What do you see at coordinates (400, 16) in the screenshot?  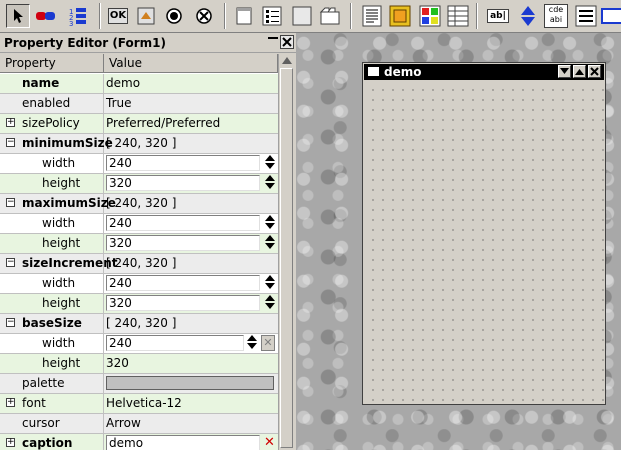 I see `pixmap-tool` at bounding box center [400, 16].